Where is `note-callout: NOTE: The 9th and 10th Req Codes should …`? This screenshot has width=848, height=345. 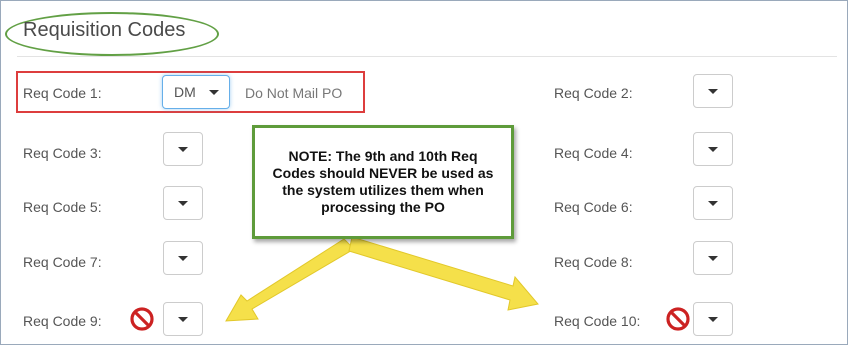 note-callout: NOTE: The 9th and 10th Req Codes should … is located at coordinates (383, 182).